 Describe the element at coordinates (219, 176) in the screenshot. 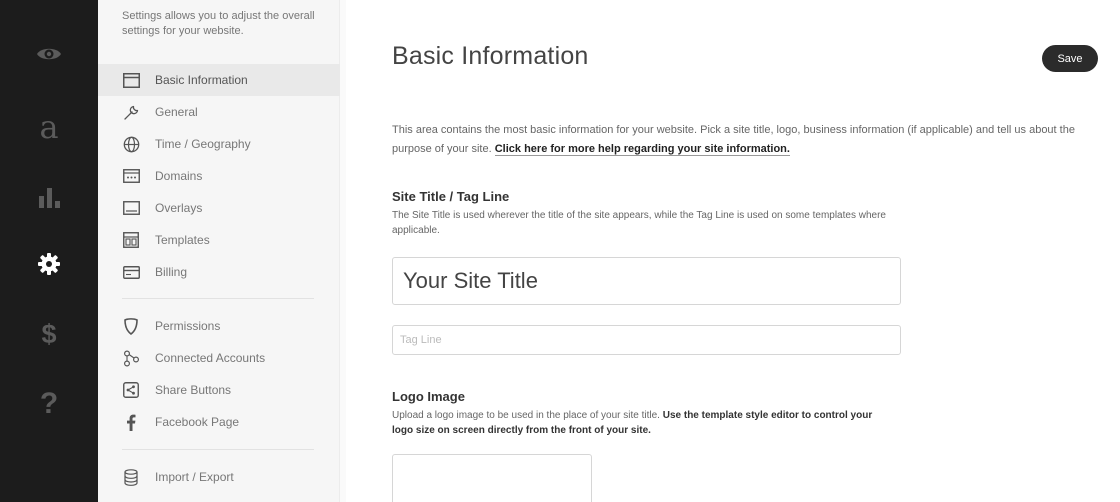

I see `sidebar-item-domains: Domains` at that location.